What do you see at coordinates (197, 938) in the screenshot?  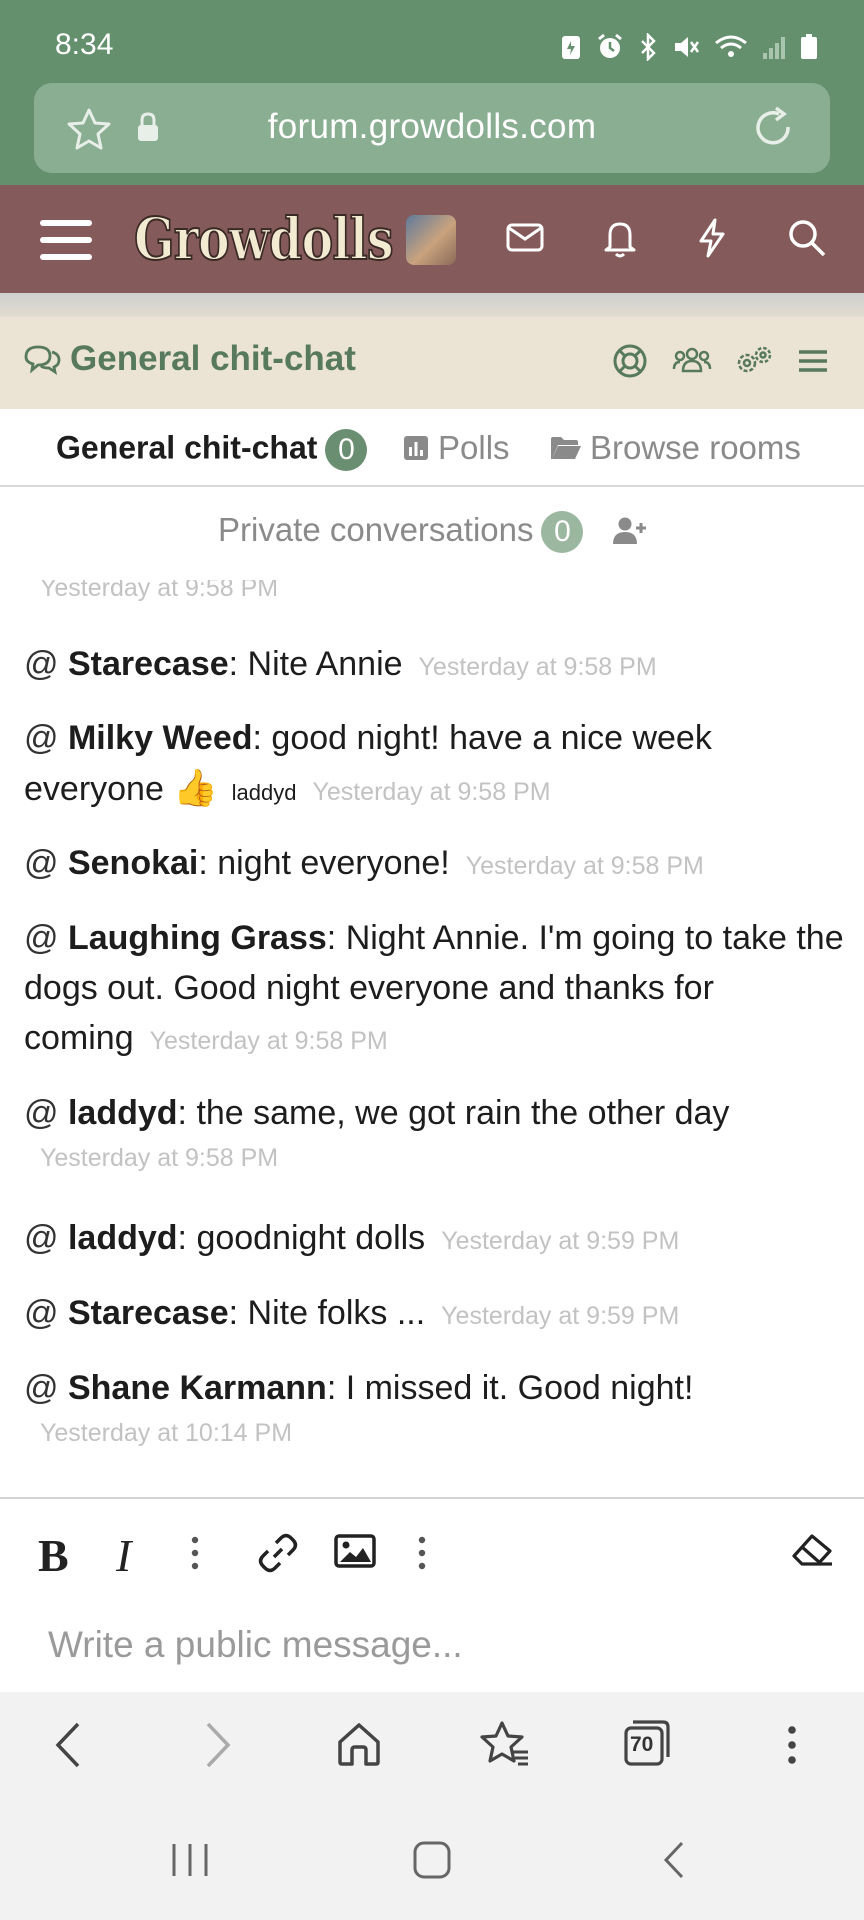 I see `message-username: Laughing Grass` at bounding box center [197, 938].